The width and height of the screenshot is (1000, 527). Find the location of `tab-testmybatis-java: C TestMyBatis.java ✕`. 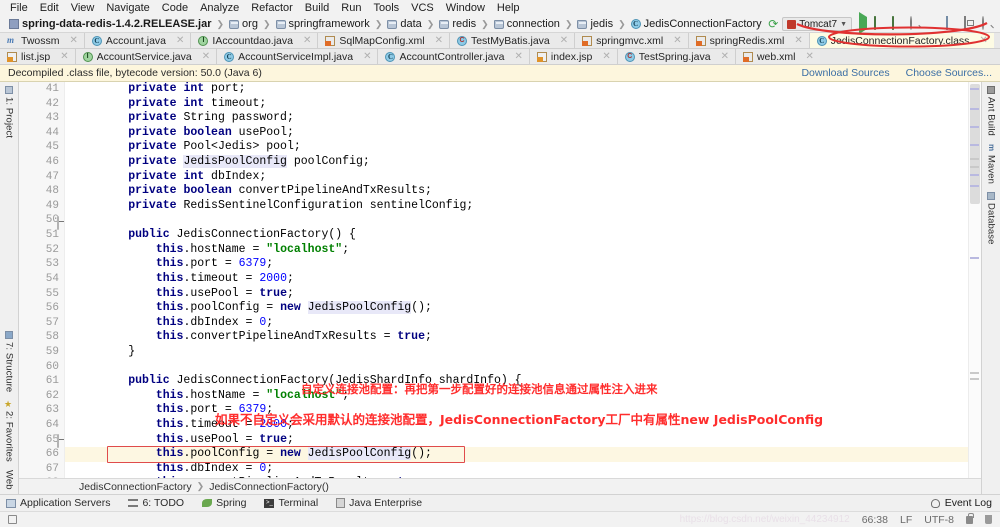

tab-testmybatis-java: C TestMyBatis.java ✕ is located at coordinates (512, 40).